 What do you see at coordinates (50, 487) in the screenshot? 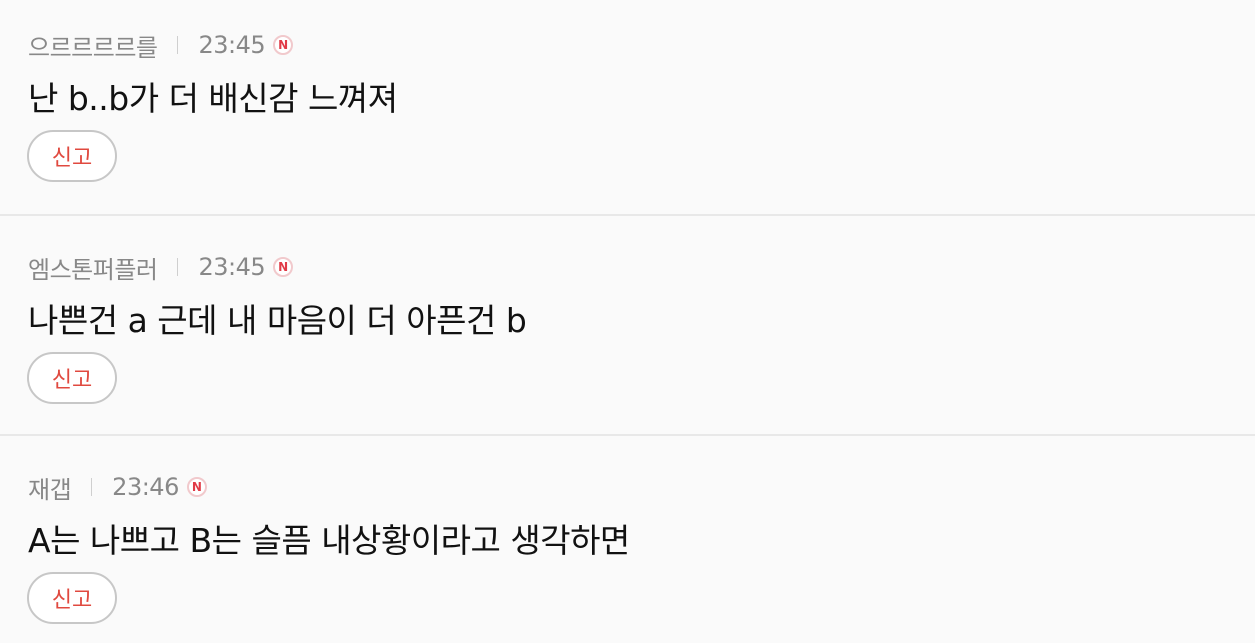
I see `comment-nickname: 재갭` at bounding box center [50, 487].